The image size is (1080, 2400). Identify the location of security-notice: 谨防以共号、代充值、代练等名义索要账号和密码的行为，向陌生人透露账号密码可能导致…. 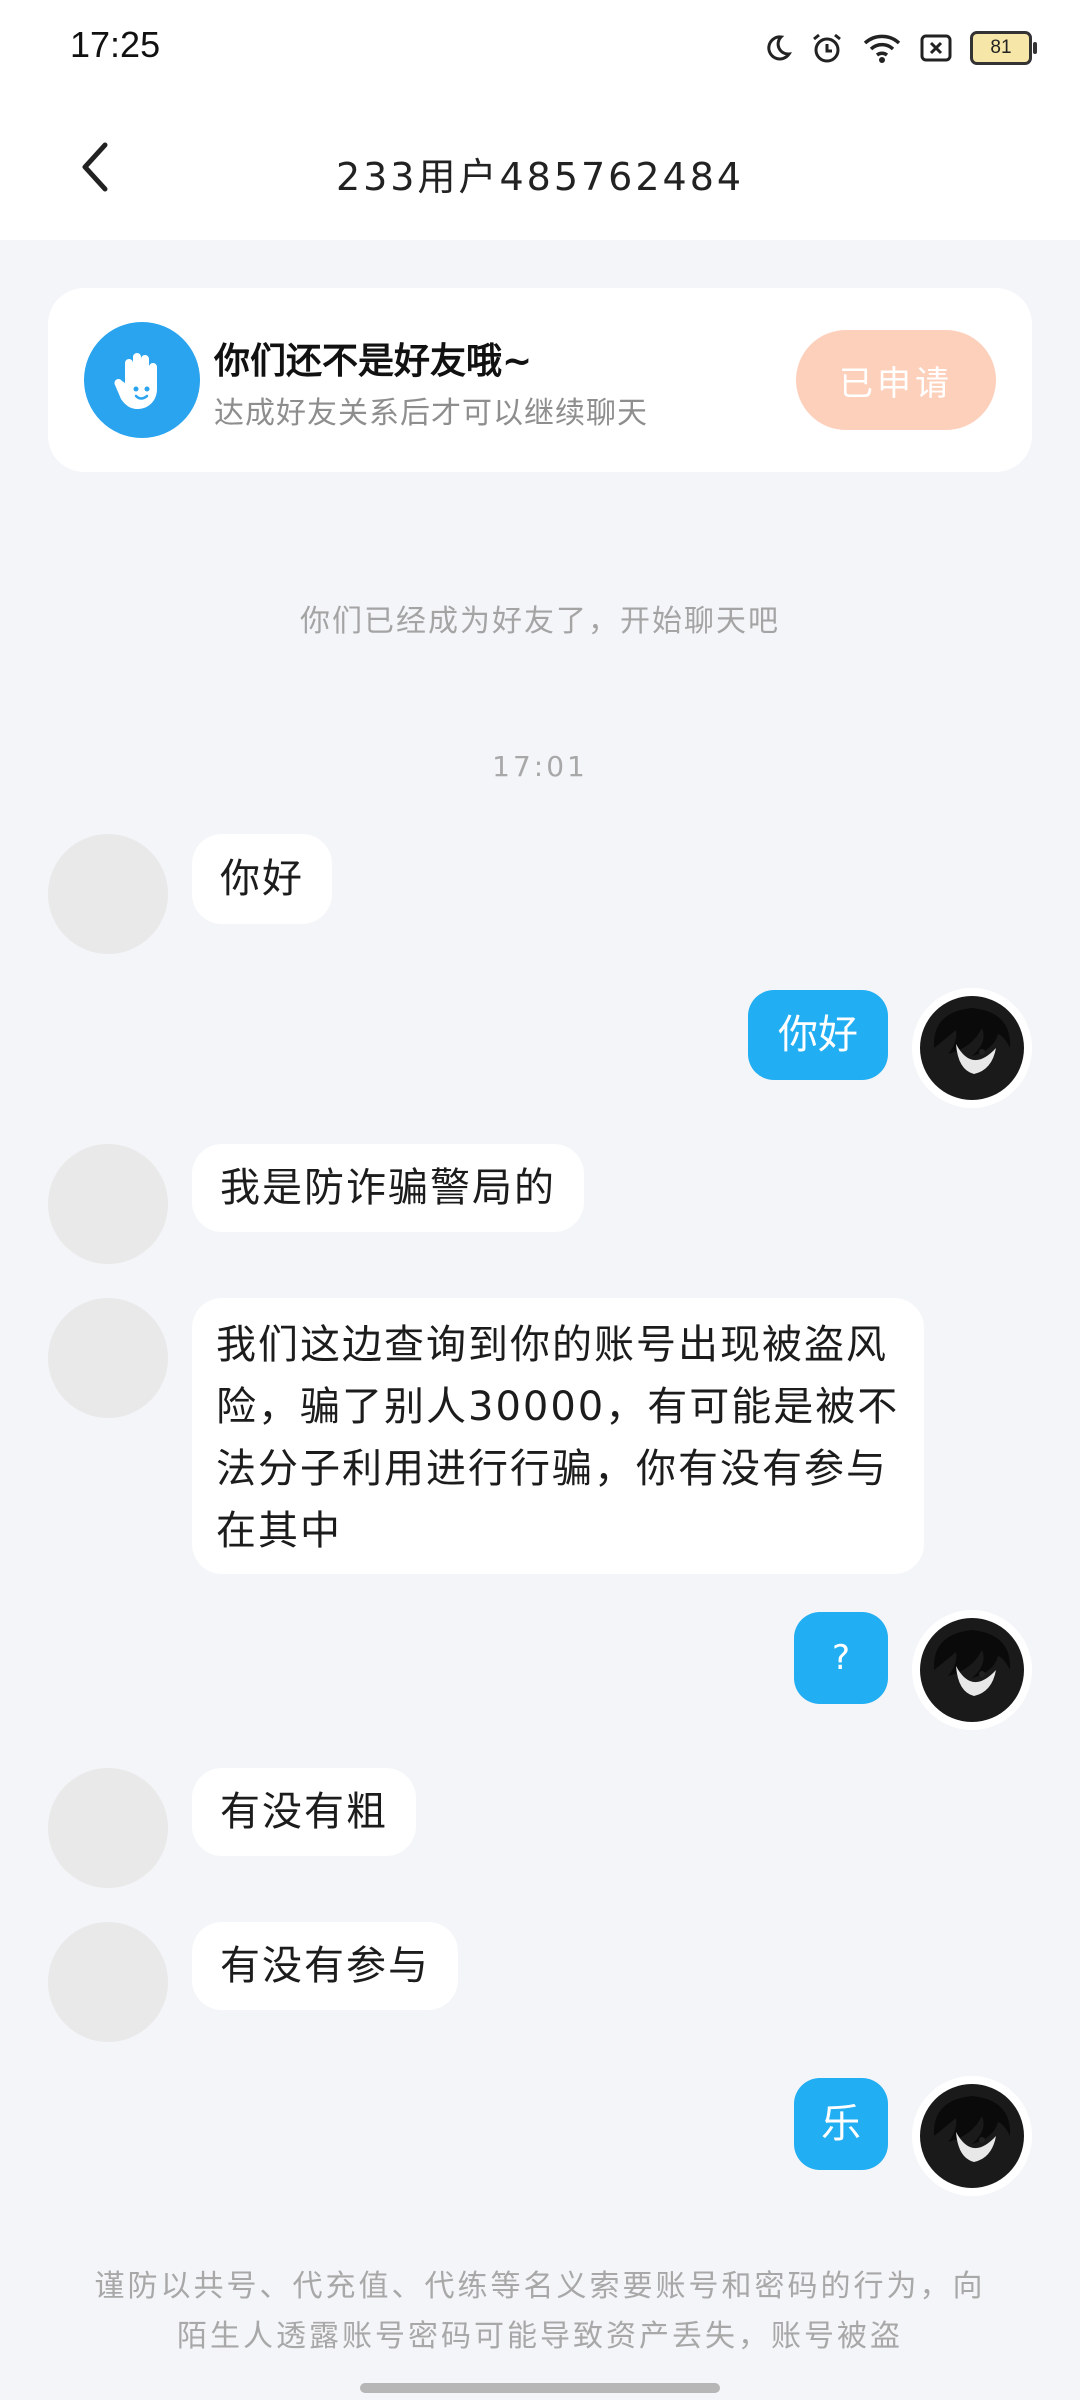
(540, 2311).